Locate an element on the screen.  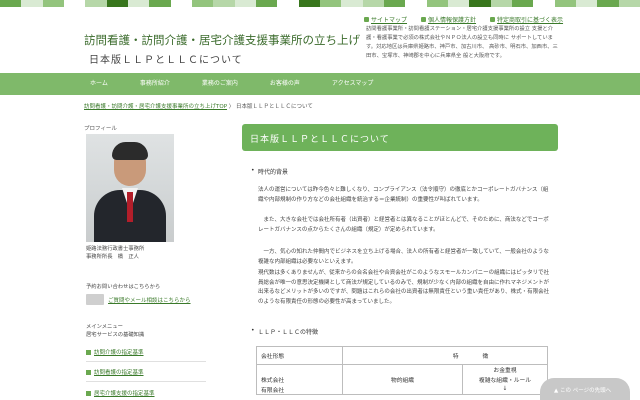
nav-office-intro: 事務所紹介 is located at coordinates (155, 84).